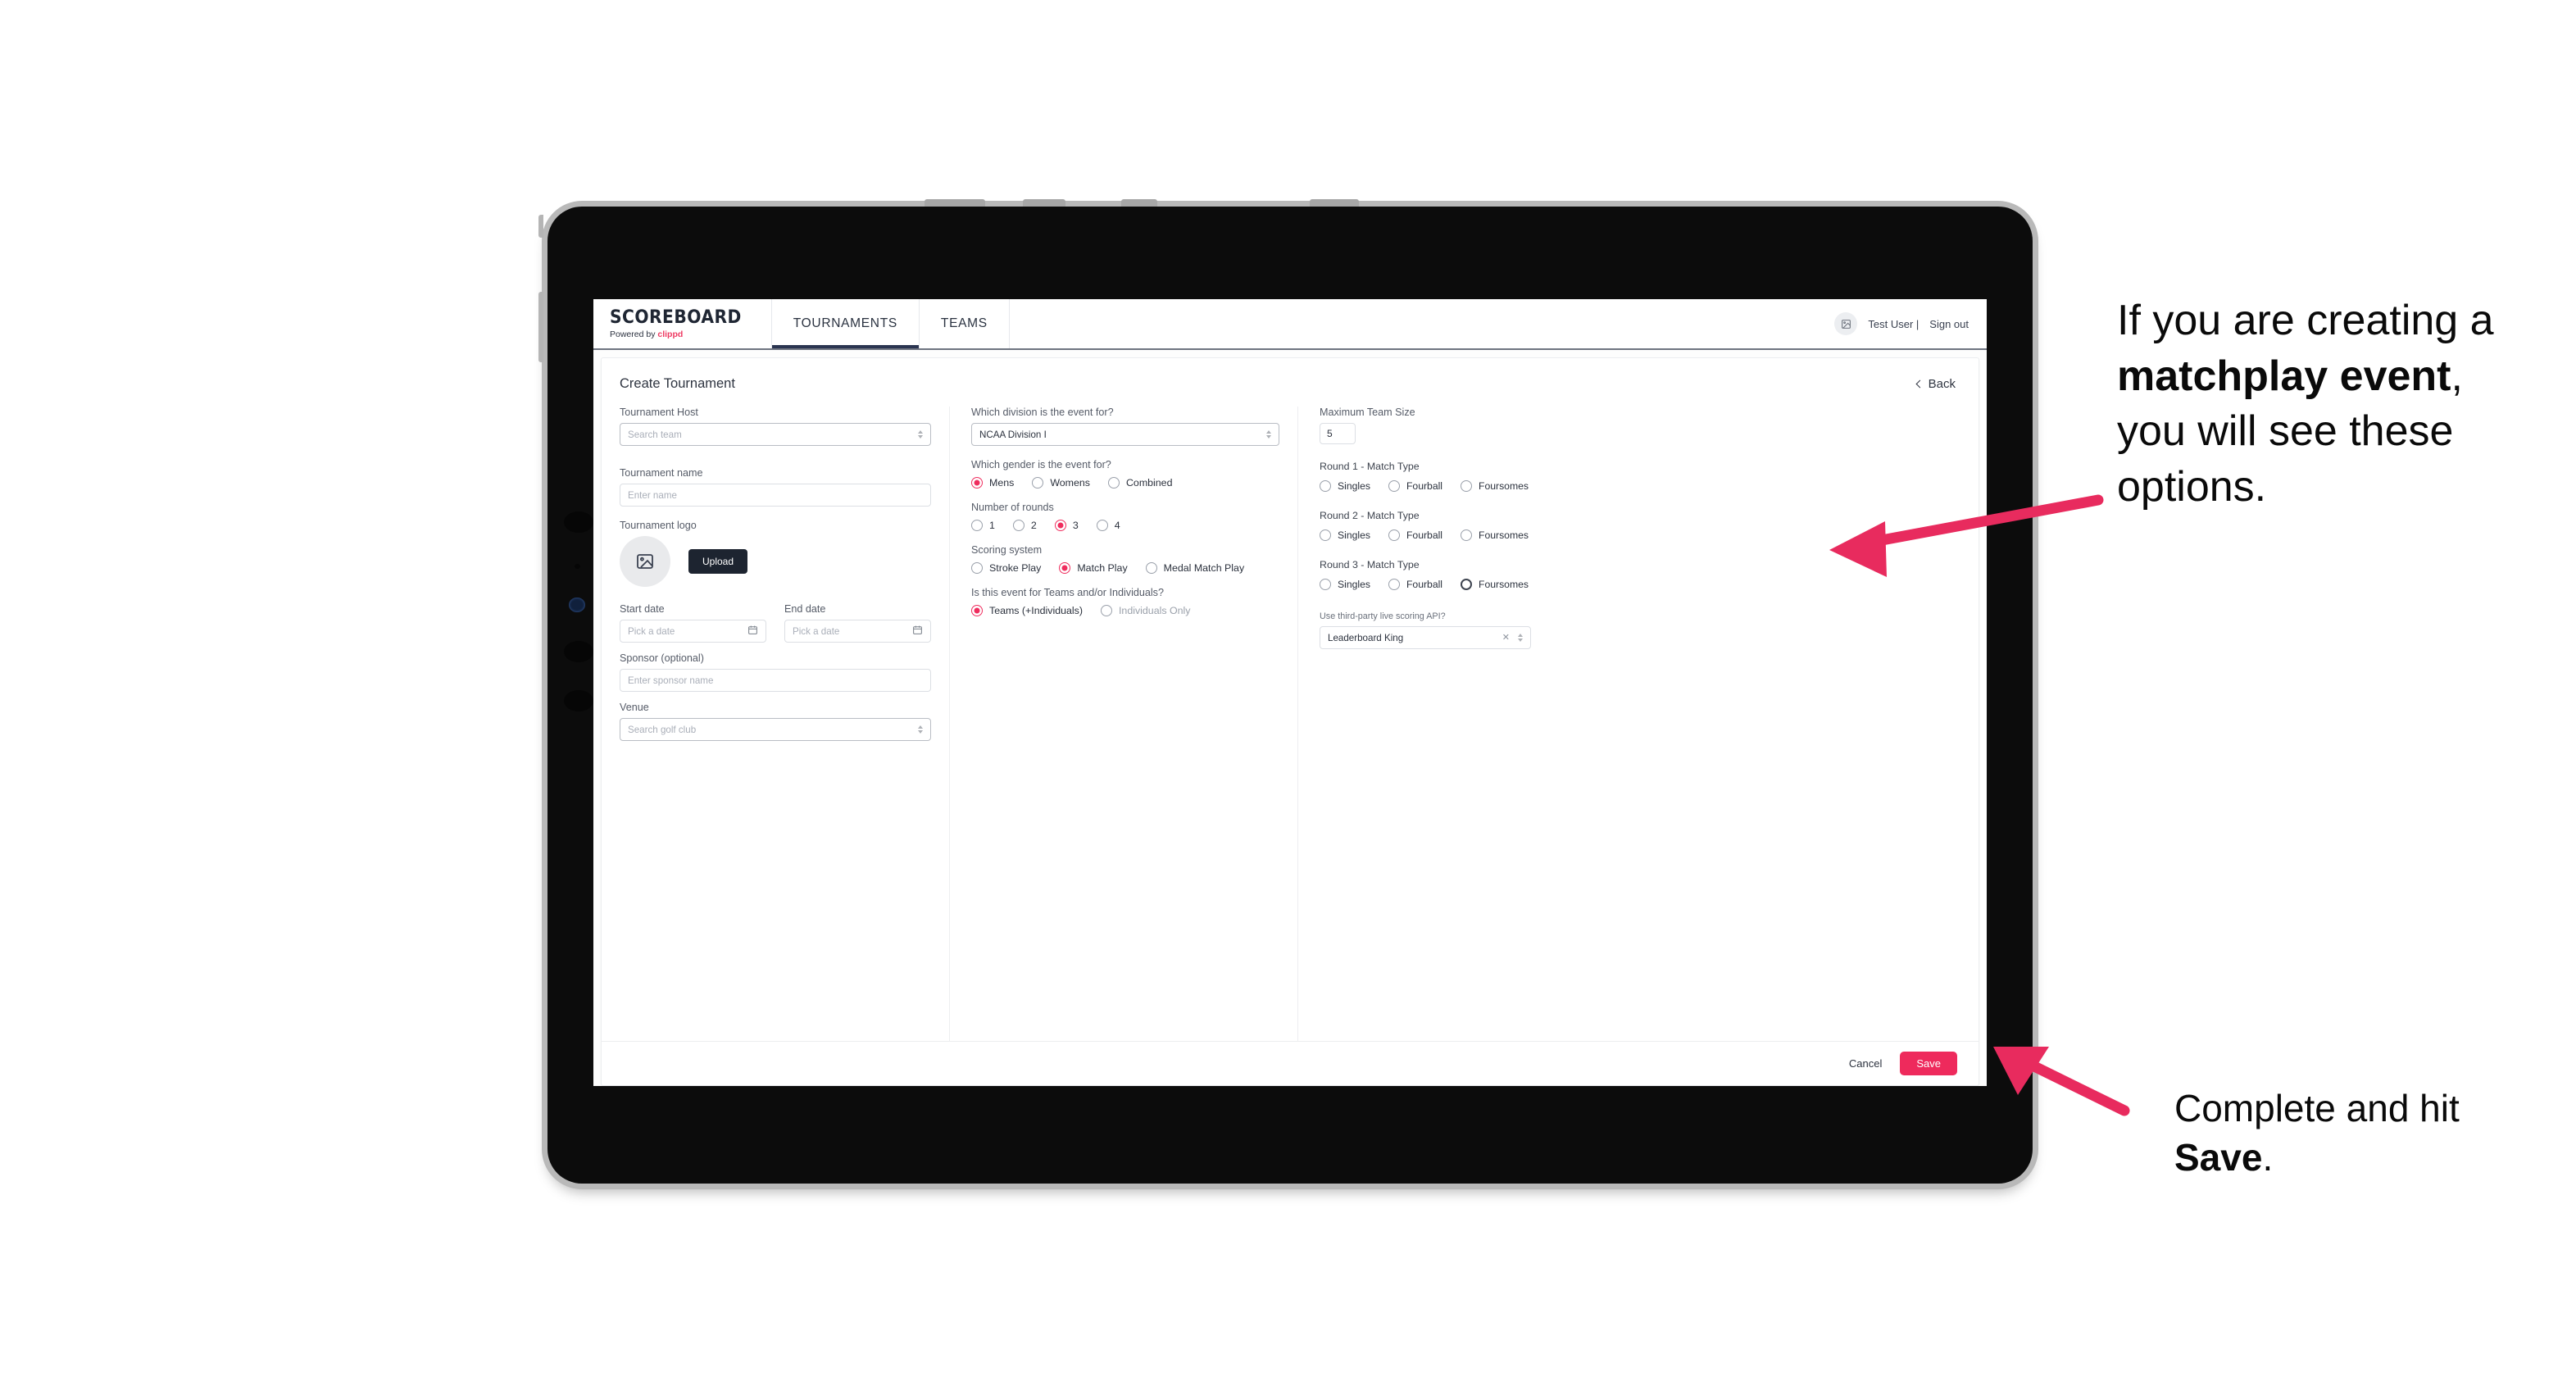 This screenshot has height=1386, width=2576. I want to click on third-party-api-select: Leaderboard King ✕, so click(1425, 637).